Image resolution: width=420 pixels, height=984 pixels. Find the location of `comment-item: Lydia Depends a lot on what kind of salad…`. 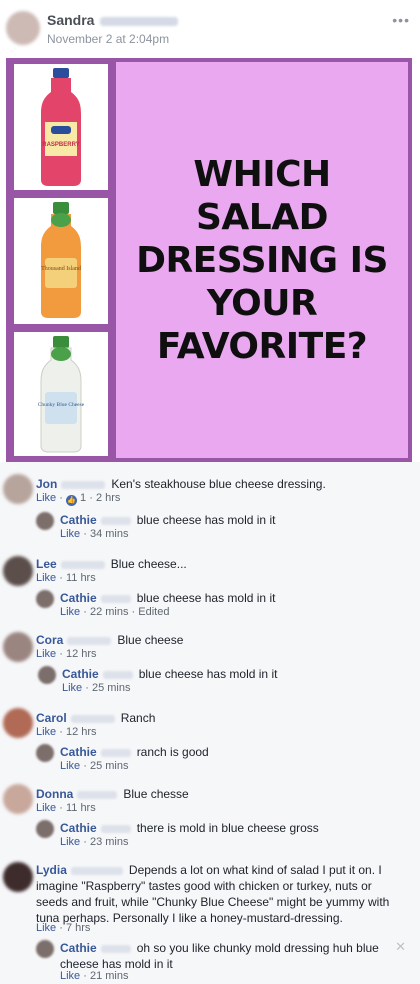

comment-item: Lydia Depends a lot on what kind of salad… is located at coordinates (217, 894).